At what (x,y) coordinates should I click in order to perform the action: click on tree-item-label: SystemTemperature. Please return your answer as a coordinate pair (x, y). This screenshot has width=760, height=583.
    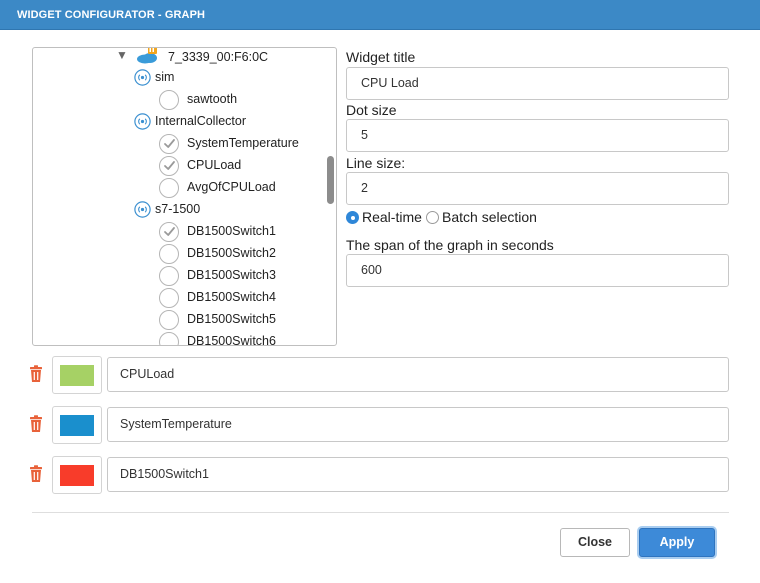
    Looking at the image, I should click on (243, 143).